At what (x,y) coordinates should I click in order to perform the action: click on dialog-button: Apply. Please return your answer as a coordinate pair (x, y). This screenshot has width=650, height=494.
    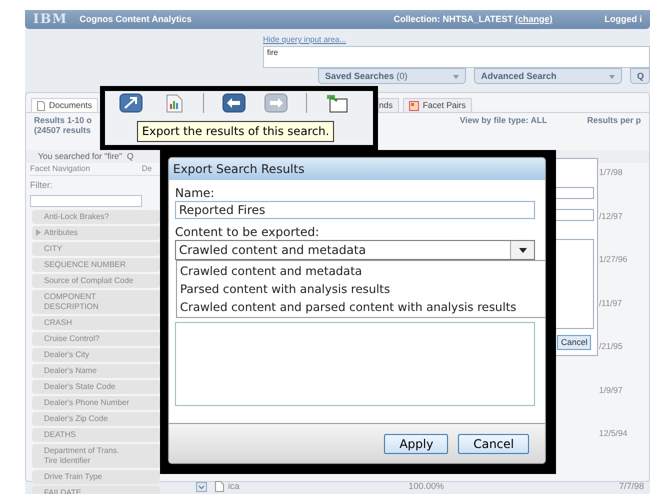
    Looking at the image, I should click on (416, 444).